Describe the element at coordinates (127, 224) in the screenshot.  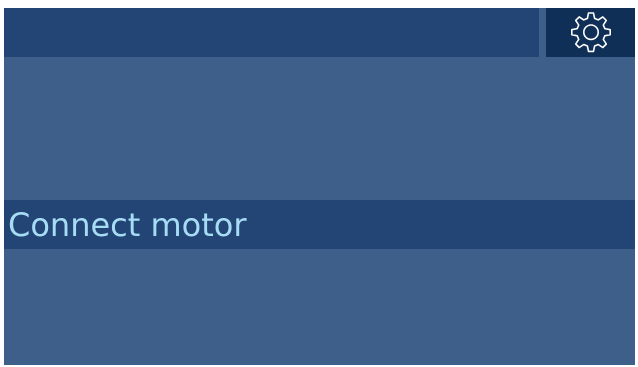
I see `status-message: Connect motor` at that location.